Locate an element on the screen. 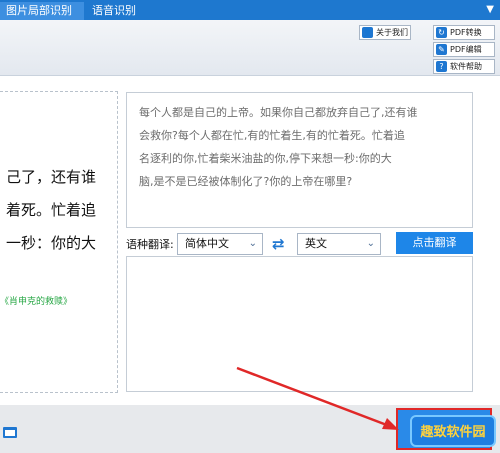 The image size is (500, 453). pdf-edit-label: PDF编辑 is located at coordinates (466, 49).